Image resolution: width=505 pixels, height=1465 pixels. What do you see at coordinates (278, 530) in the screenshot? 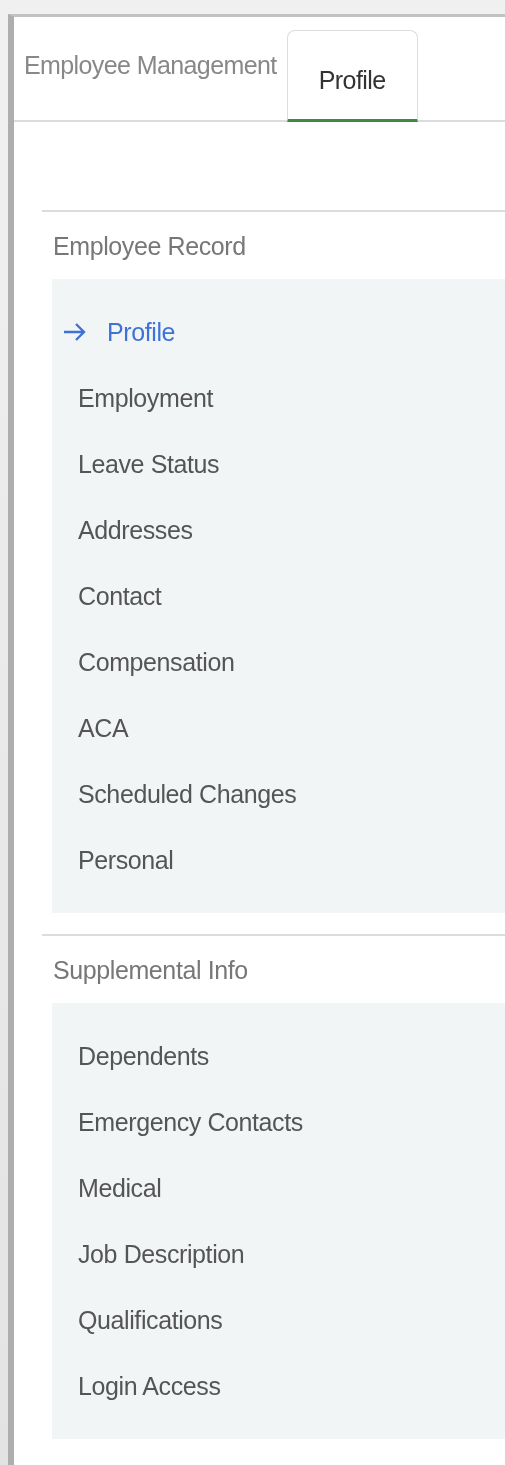
I see `menu-item: Addresses` at bounding box center [278, 530].